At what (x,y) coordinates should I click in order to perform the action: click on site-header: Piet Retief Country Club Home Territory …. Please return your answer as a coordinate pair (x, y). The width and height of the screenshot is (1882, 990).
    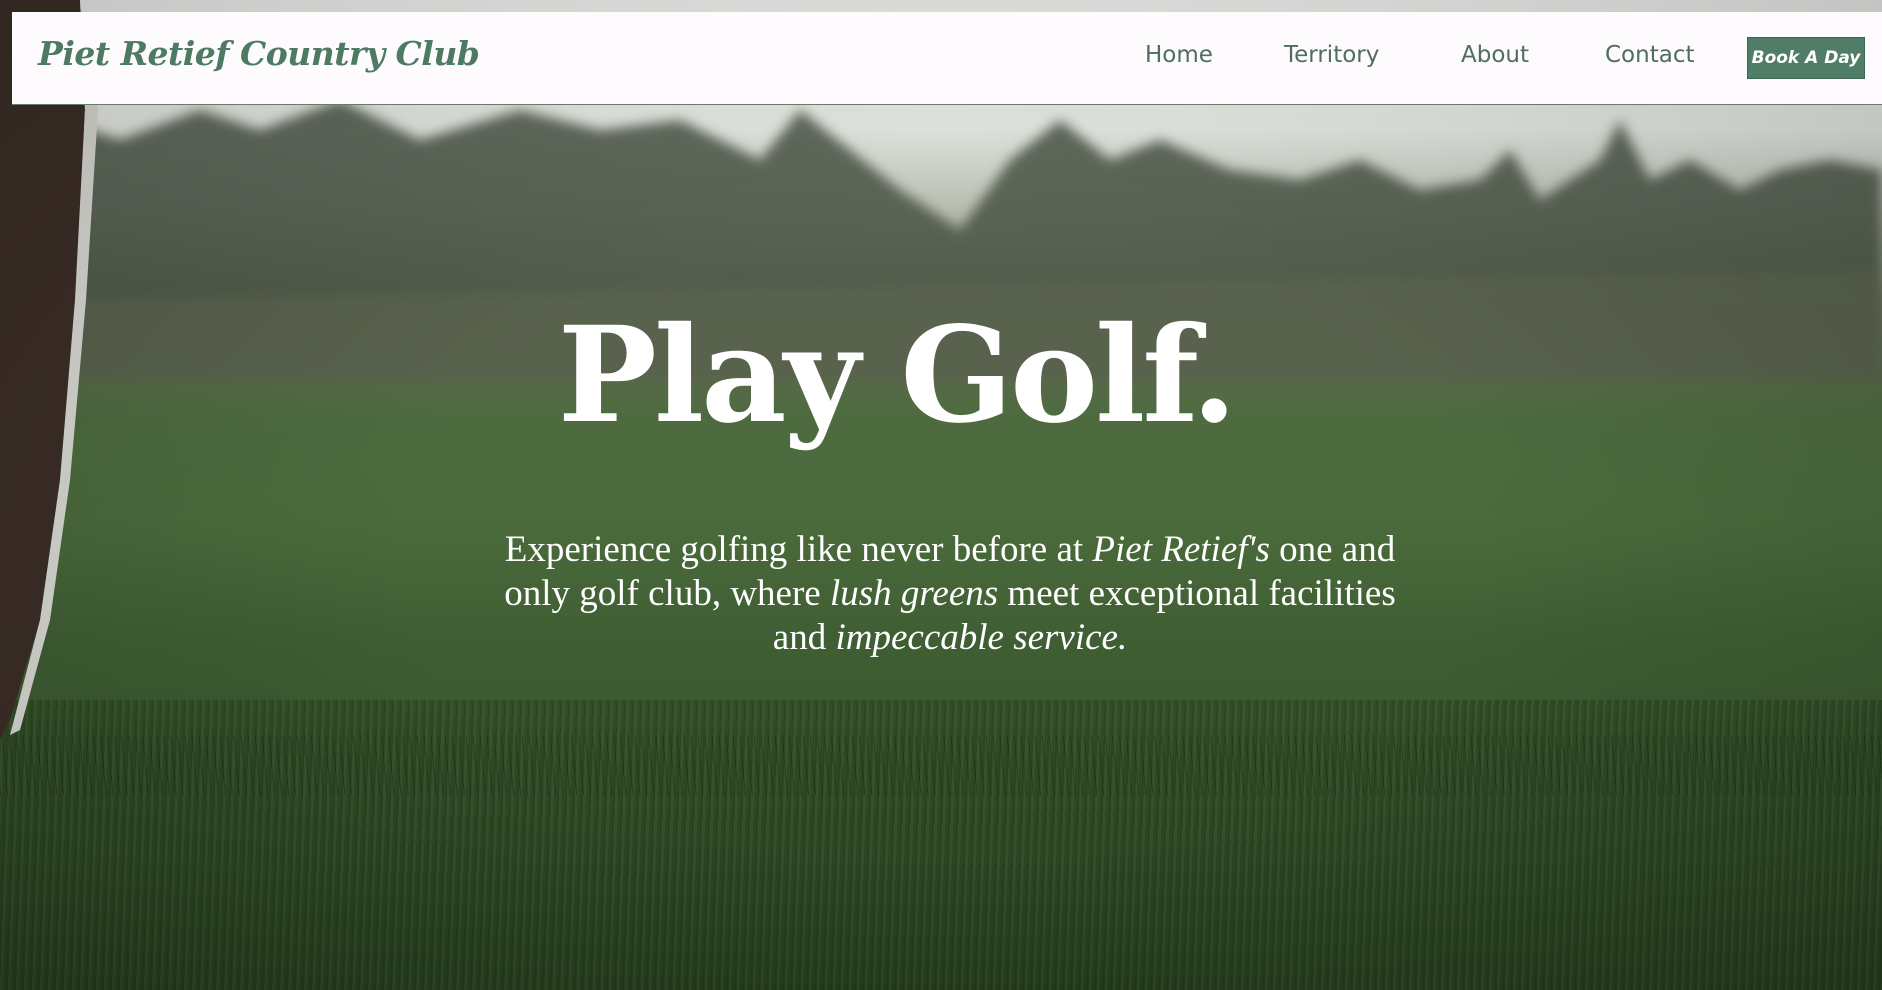
    Looking at the image, I should click on (947, 58).